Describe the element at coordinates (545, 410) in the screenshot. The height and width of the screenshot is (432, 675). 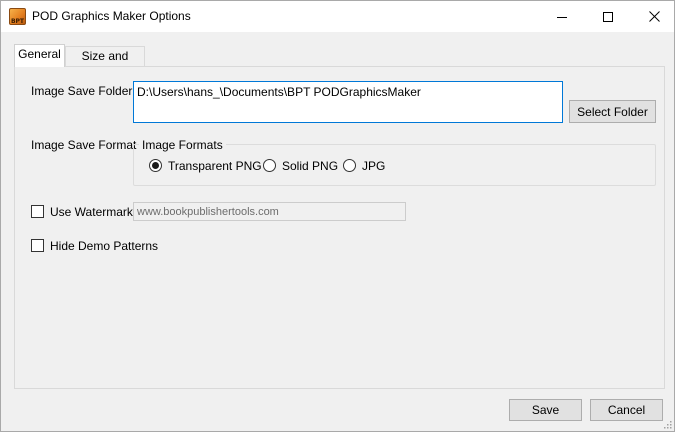
I see `save-button: Save` at that location.